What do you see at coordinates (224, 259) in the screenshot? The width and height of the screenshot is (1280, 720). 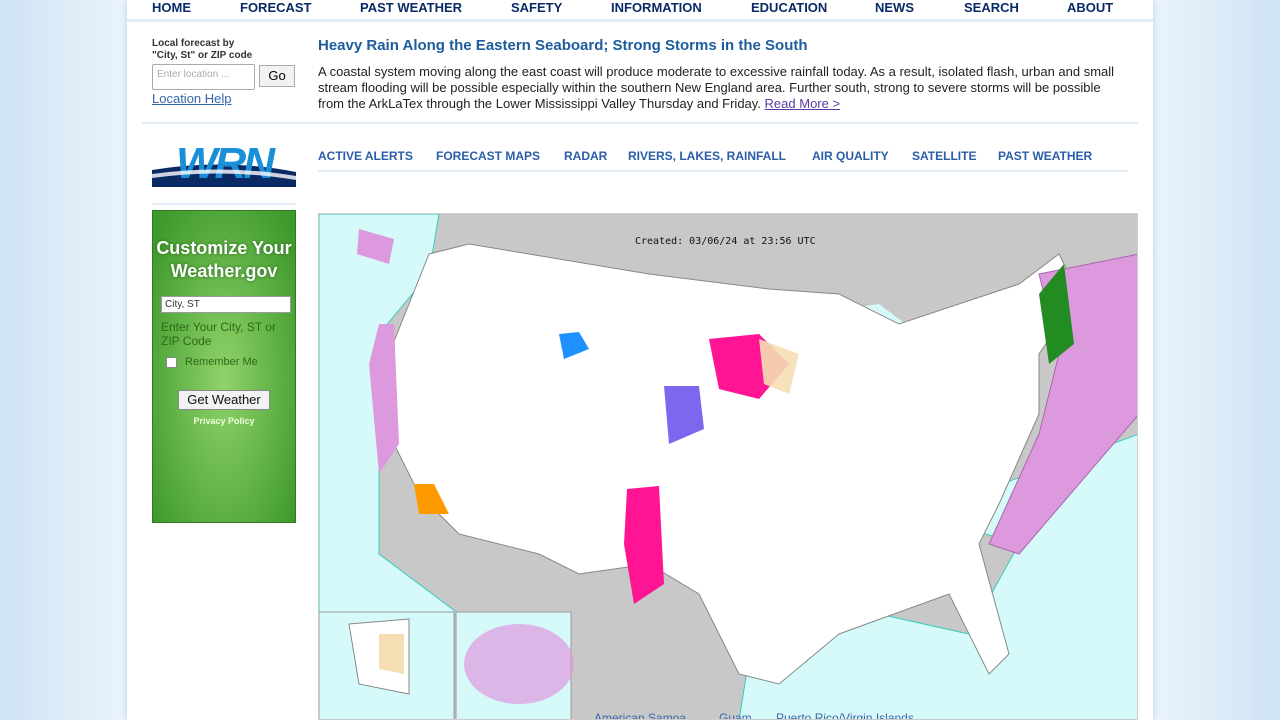 I see `customize-title: Customize Your Weather.gov` at bounding box center [224, 259].